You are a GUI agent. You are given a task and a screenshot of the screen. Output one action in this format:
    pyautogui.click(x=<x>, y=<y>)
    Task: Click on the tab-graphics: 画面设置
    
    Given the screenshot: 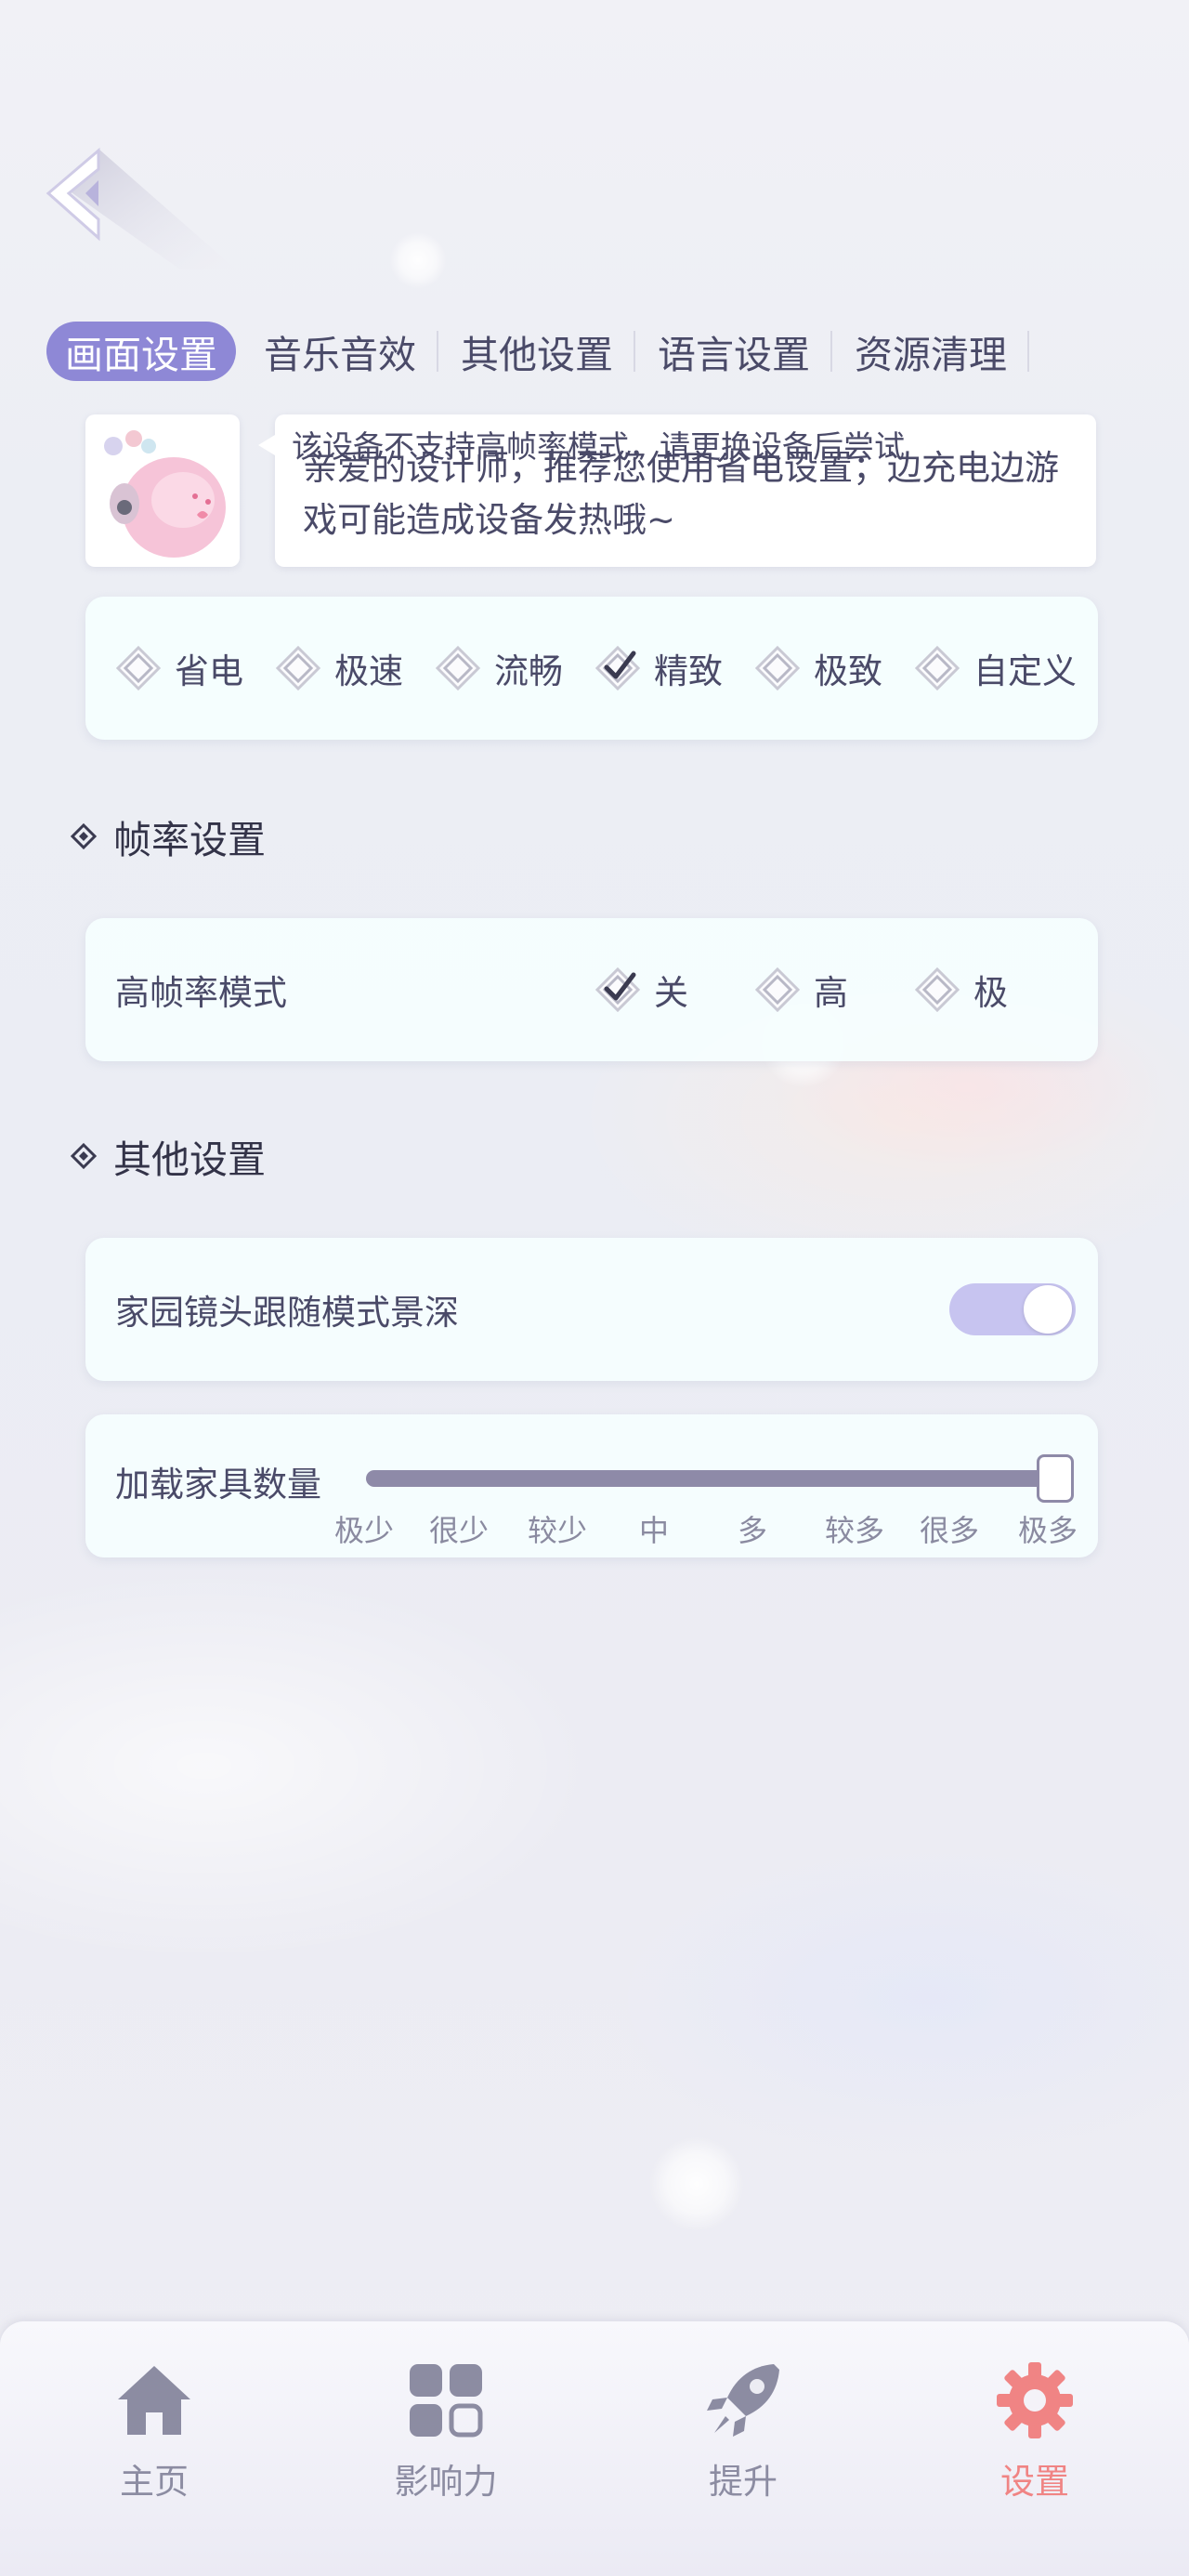 What is the action you would take?
    pyautogui.click(x=141, y=351)
    